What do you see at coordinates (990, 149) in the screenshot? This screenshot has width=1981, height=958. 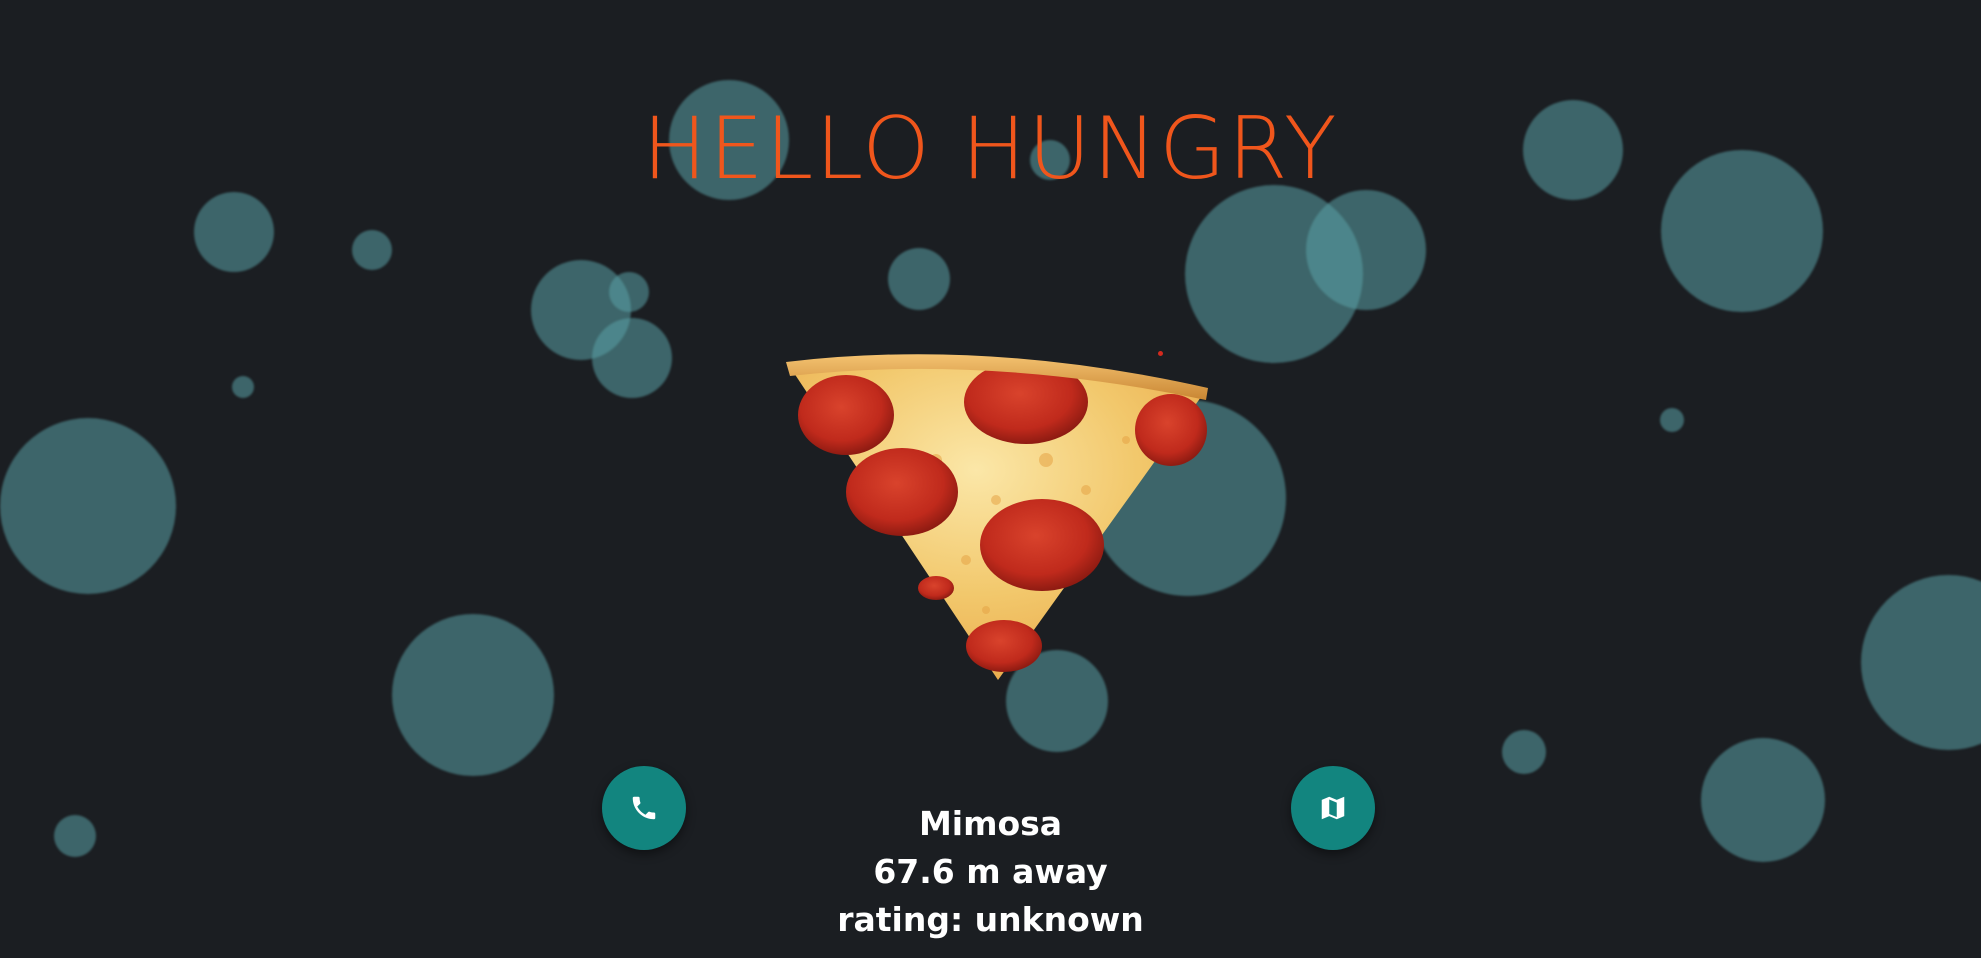 I see `page-title: HELLO HUNGRY` at bounding box center [990, 149].